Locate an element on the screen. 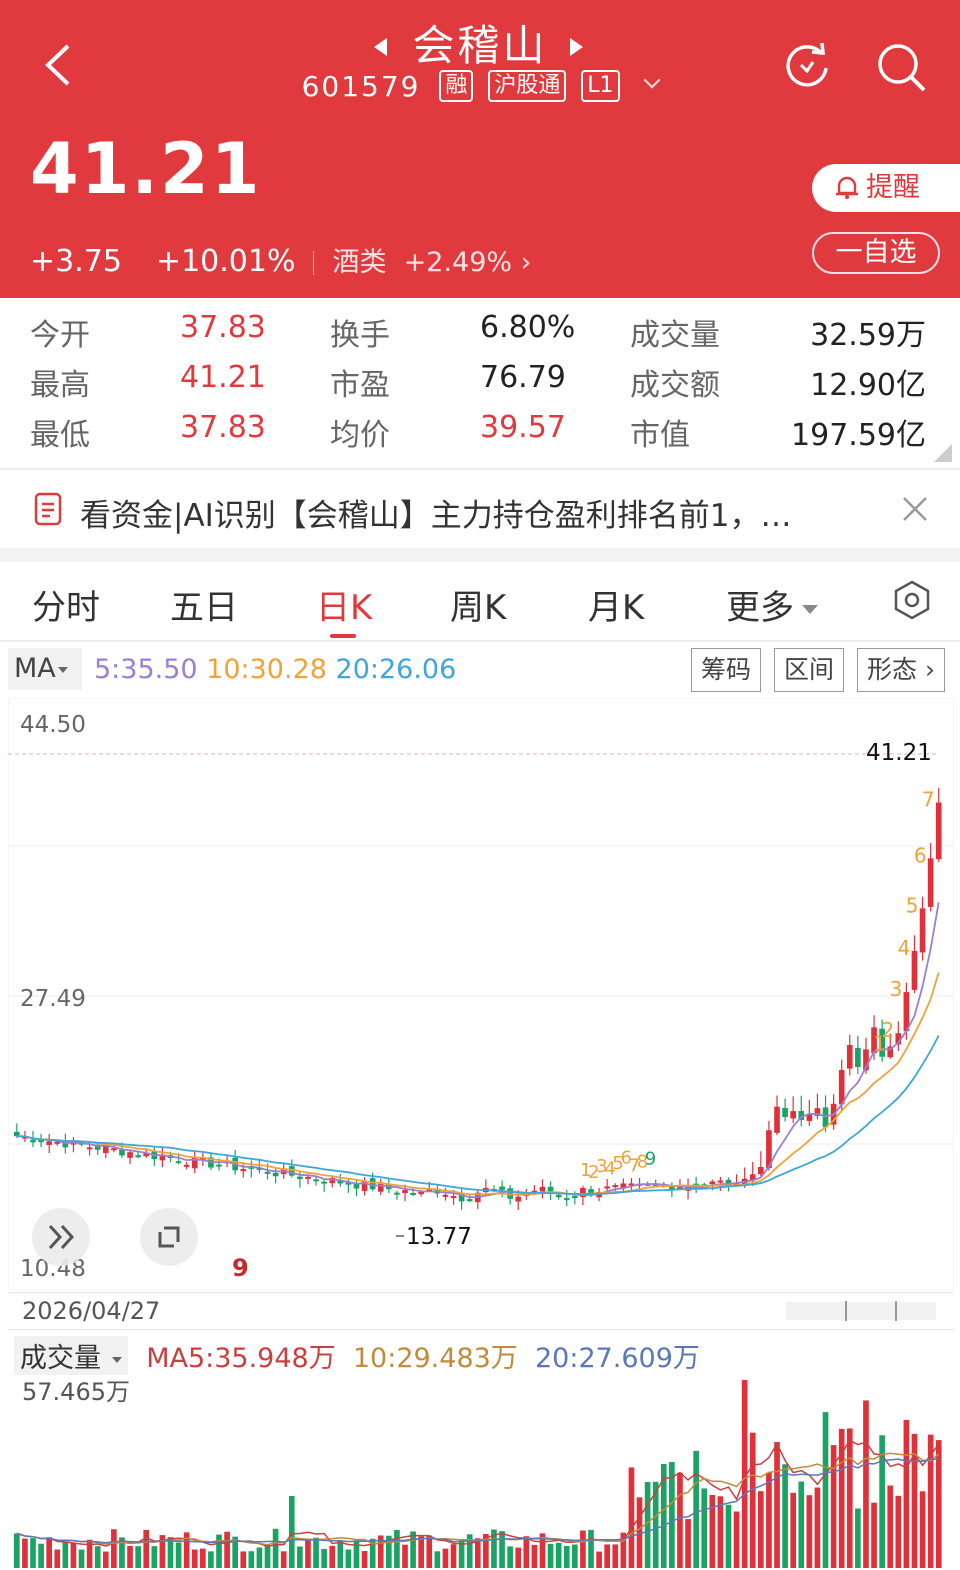 This screenshot has height=1570, width=960. scroll-thumb-icon is located at coordinates (861, 1311).